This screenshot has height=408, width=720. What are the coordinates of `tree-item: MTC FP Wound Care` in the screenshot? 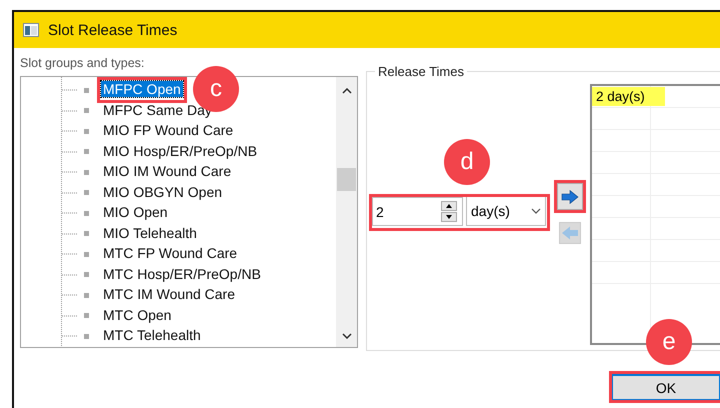 It's located at (170, 253).